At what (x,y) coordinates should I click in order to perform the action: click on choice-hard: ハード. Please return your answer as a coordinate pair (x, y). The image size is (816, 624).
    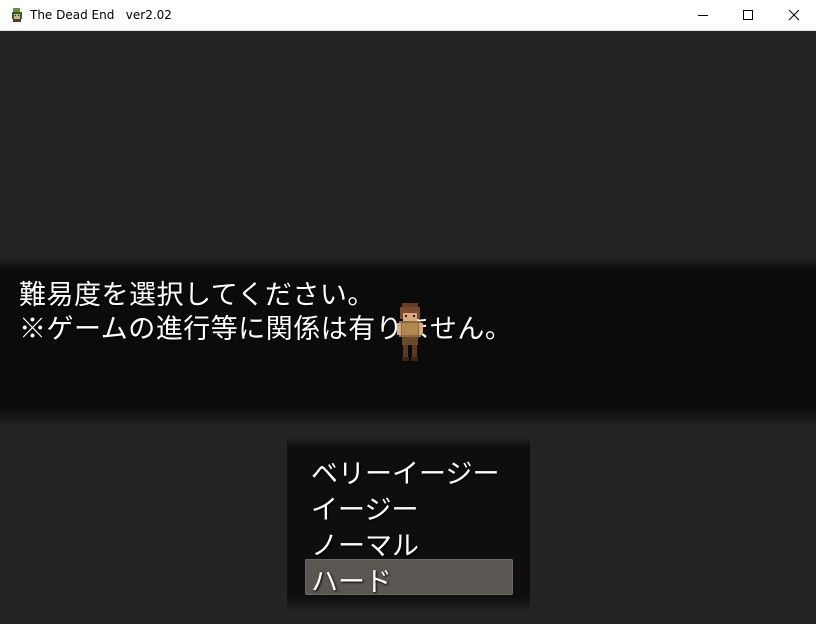
    Looking at the image, I should click on (351, 579).